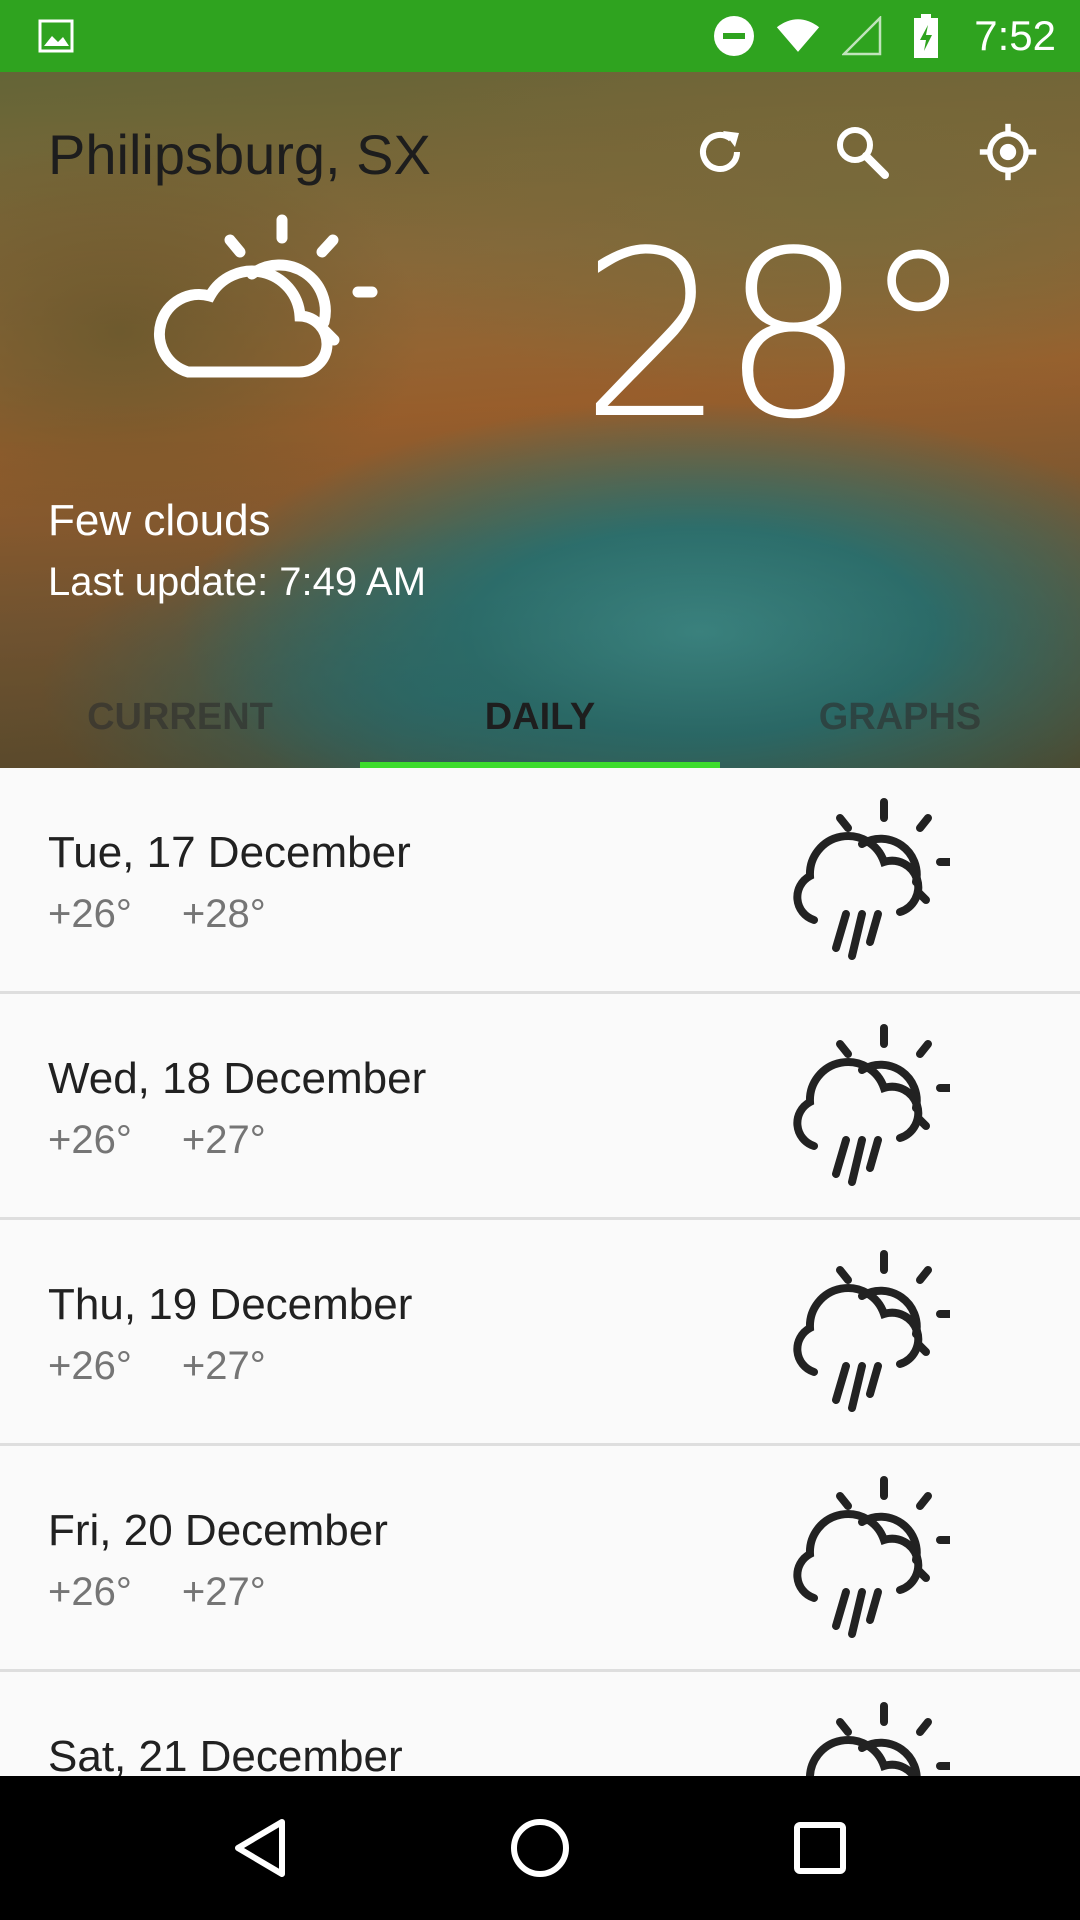 Image resolution: width=1080 pixels, height=1920 pixels. I want to click on forecast-temps: +26° +28°, so click(157, 914).